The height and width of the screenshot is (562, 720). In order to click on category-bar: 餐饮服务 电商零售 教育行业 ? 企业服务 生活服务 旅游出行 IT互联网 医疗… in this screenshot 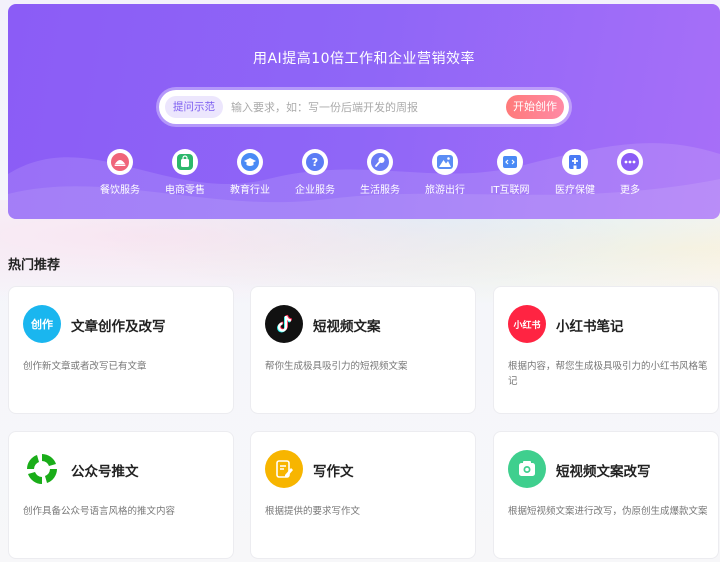, I will do `click(370, 179)`.